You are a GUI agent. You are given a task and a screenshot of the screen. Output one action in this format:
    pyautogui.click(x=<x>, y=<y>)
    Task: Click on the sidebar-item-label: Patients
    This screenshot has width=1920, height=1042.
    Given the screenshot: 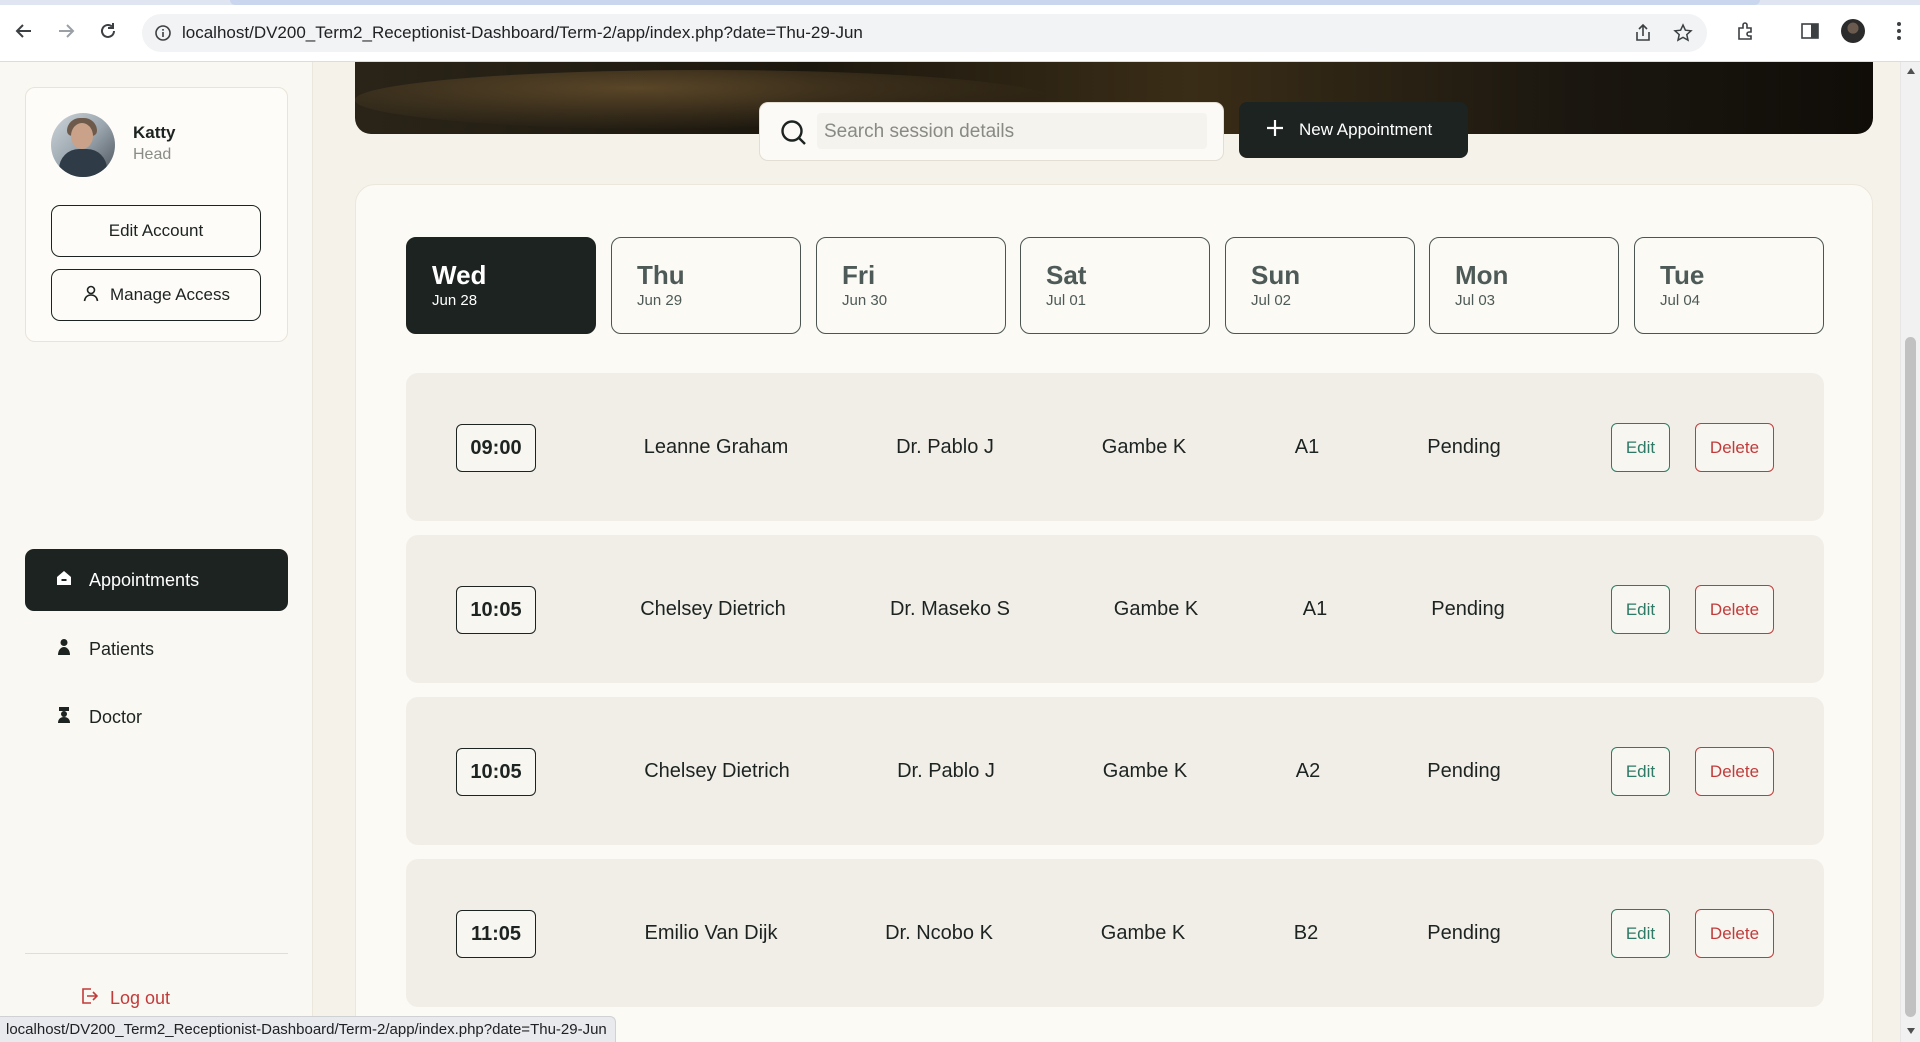 What is the action you would take?
    pyautogui.click(x=122, y=648)
    